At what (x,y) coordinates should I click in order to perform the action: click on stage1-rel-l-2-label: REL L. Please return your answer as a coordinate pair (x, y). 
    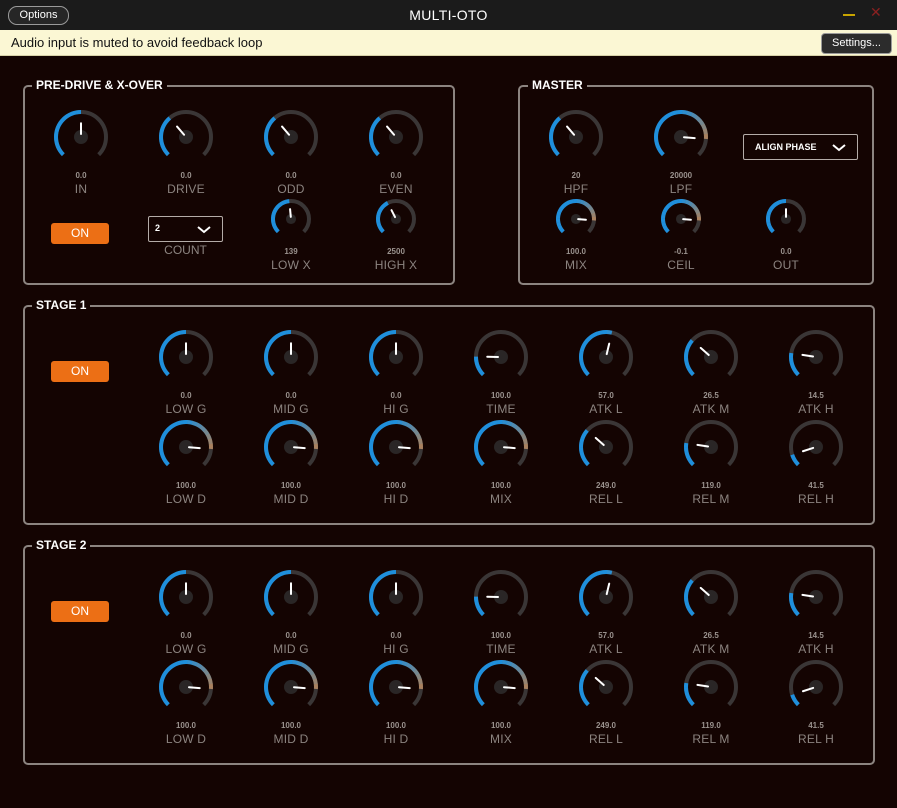
    Looking at the image, I should click on (606, 499).